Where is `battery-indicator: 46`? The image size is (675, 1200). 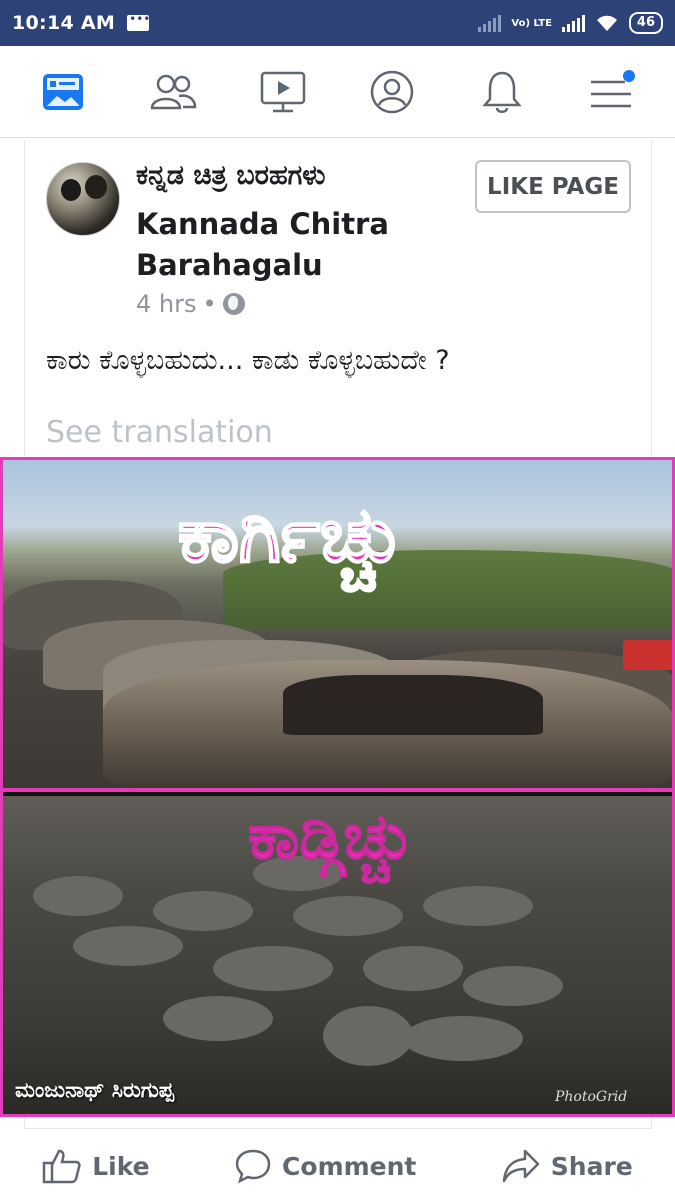 battery-indicator: 46 is located at coordinates (645, 23).